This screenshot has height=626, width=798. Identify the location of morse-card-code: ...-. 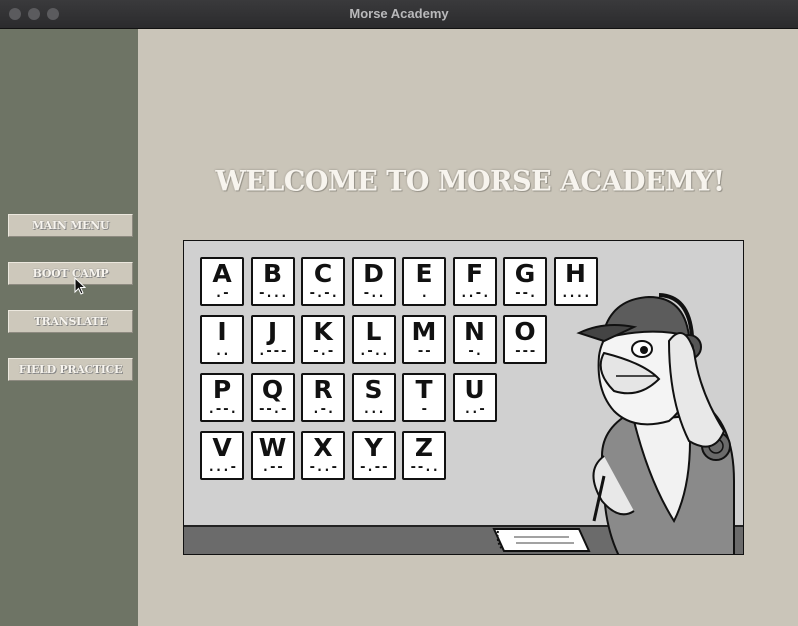
(222, 467).